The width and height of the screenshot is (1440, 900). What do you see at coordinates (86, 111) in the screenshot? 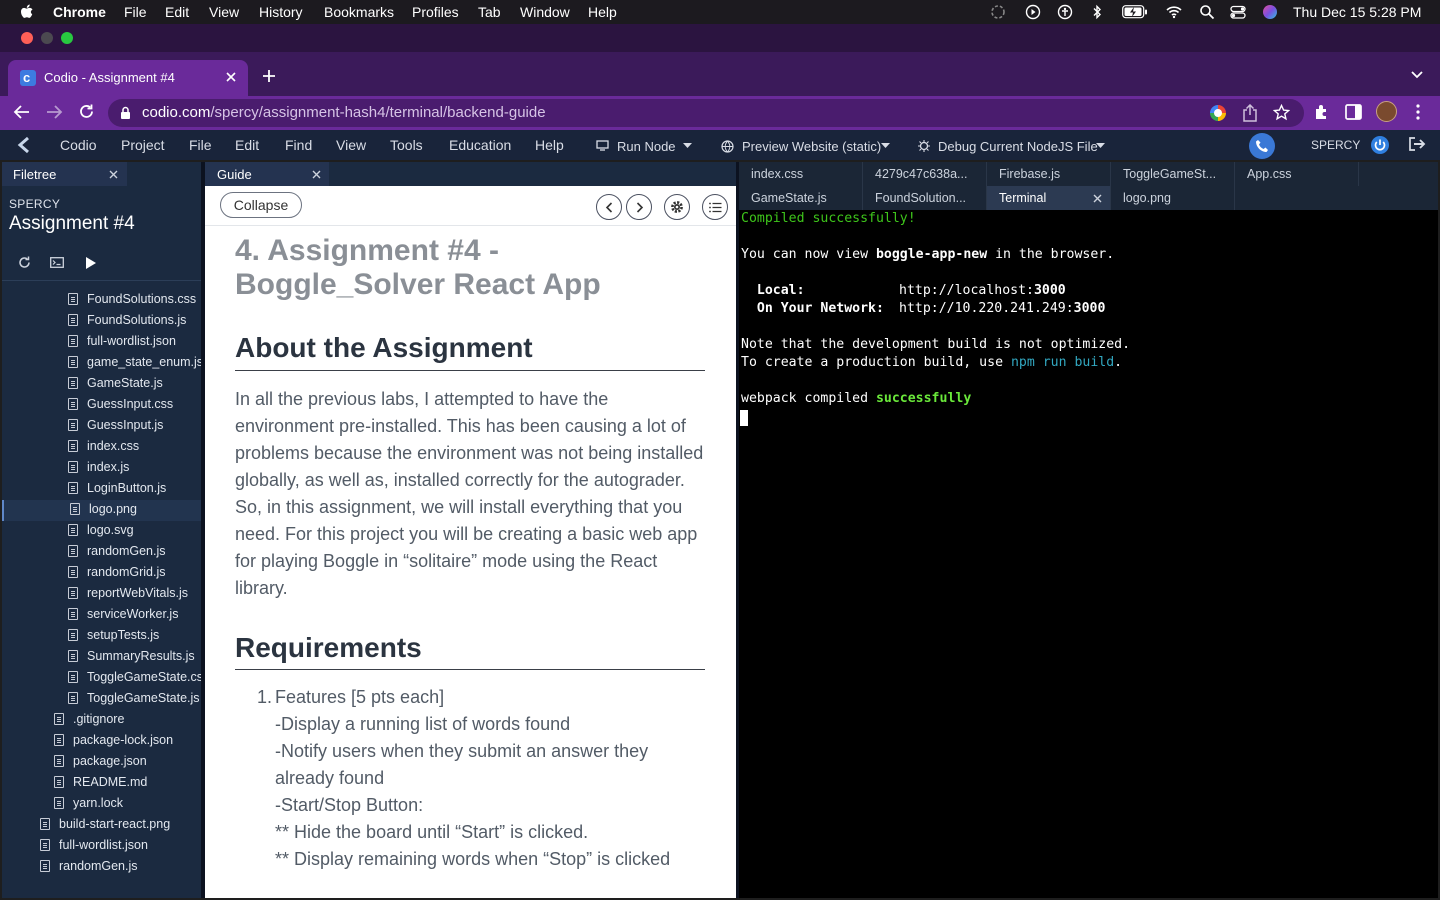
I see `reload-icon` at bounding box center [86, 111].